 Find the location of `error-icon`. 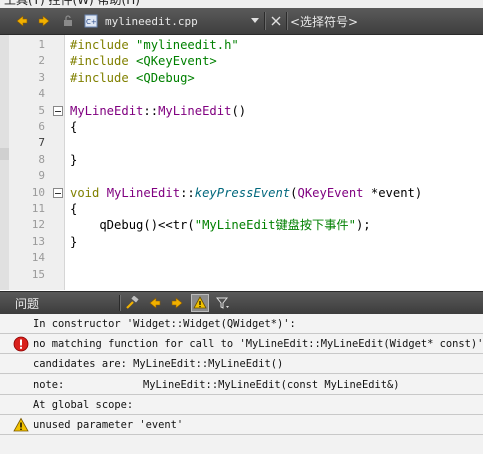

error-icon is located at coordinates (21, 344).